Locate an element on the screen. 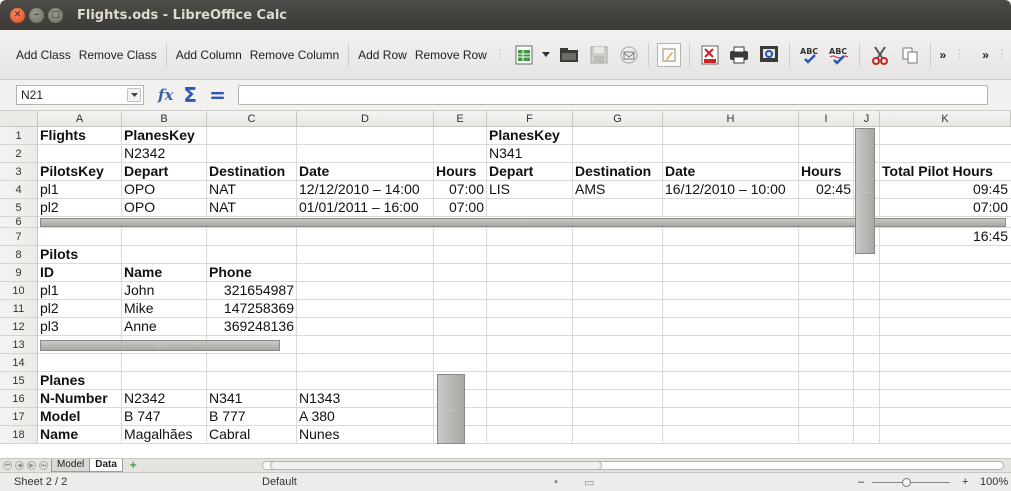 This screenshot has width=1011, height=491. cell-b2: N2342 is located at coordinates (144, 153).